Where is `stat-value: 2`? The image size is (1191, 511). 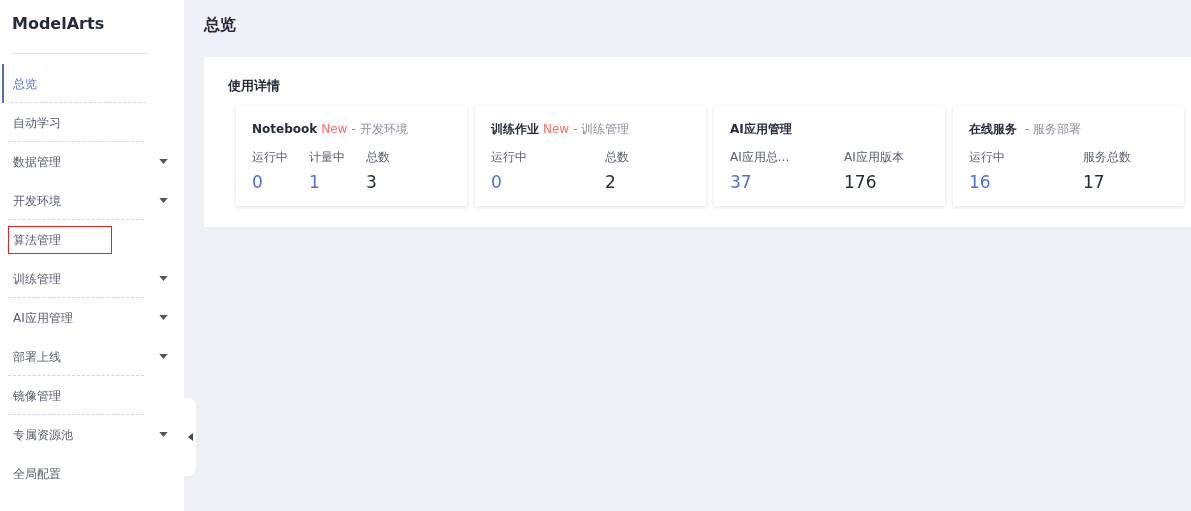
stat-value: 2 is located at coordinates (610, 182).